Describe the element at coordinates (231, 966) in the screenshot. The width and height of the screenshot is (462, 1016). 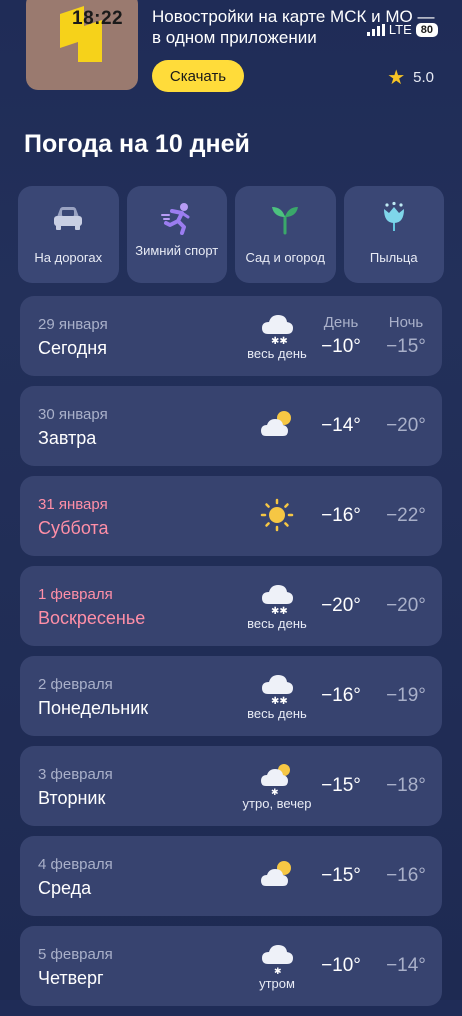
I see `forecast-day: 5 февраля Четверг ✱ утром −10° −14°` at that location.